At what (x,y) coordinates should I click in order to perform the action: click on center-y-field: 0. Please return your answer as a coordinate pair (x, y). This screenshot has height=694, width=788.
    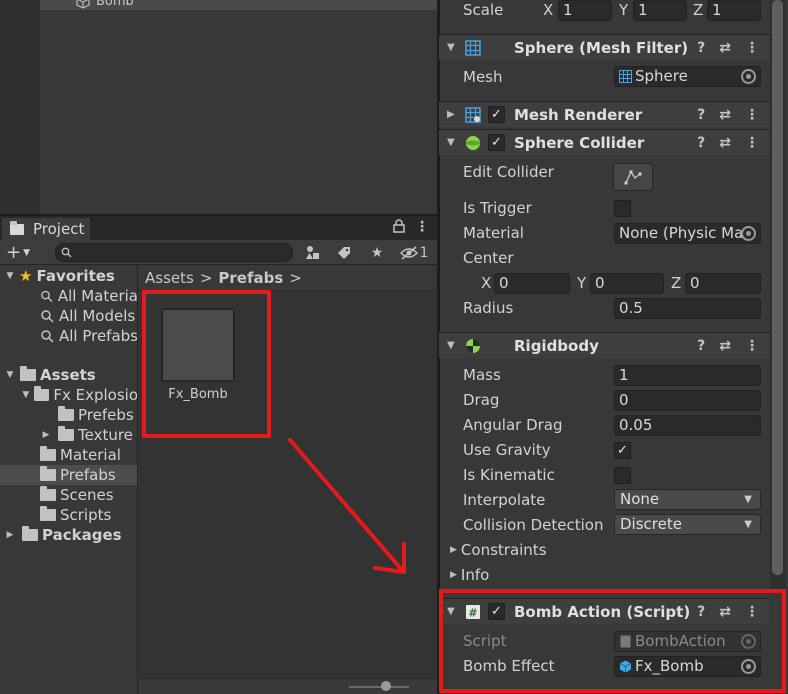
    Looking at the image, I should click on (627, 283).